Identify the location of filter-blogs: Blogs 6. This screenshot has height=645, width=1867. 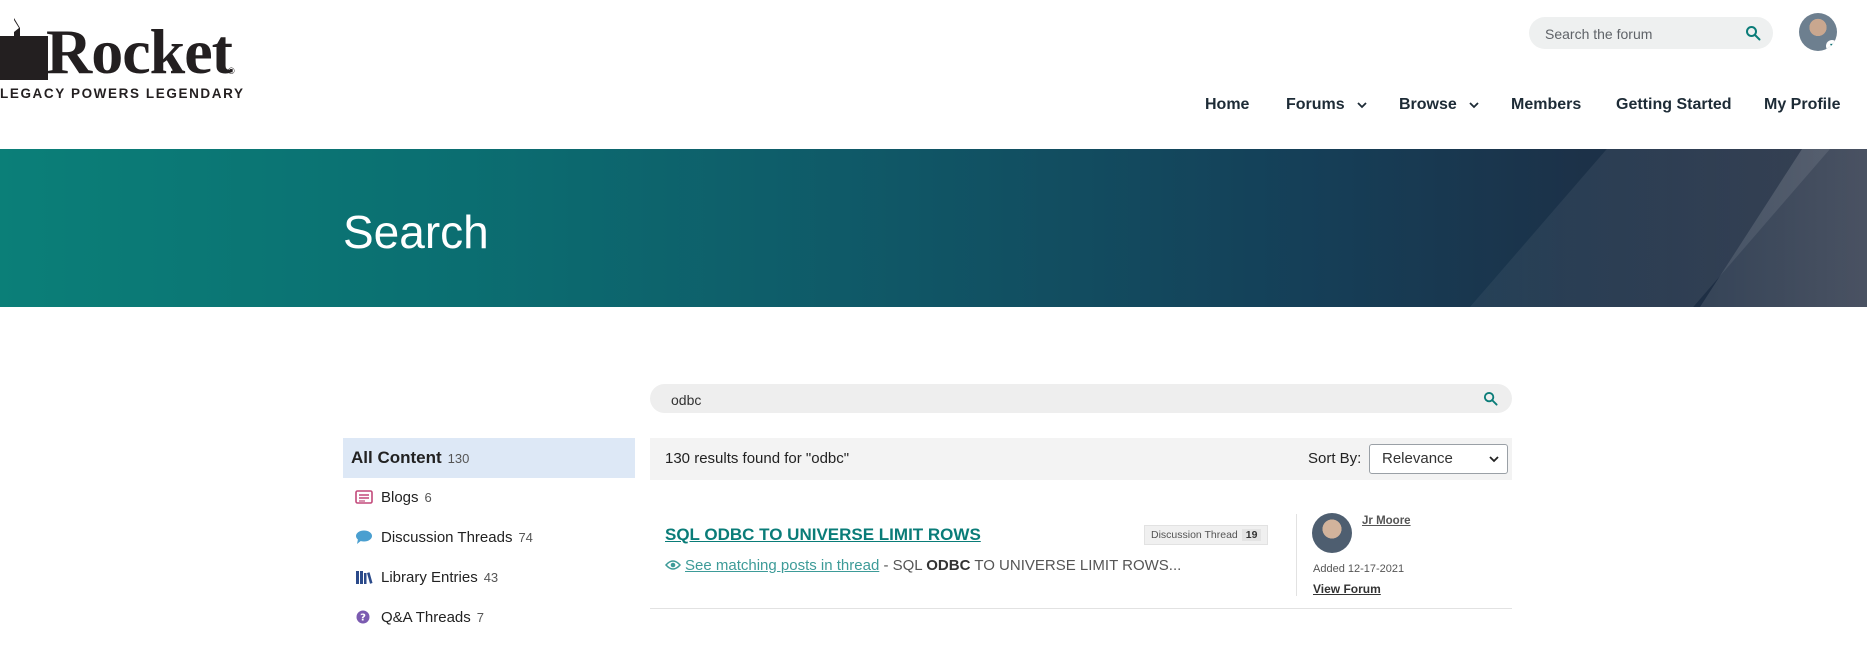
(489, 498).